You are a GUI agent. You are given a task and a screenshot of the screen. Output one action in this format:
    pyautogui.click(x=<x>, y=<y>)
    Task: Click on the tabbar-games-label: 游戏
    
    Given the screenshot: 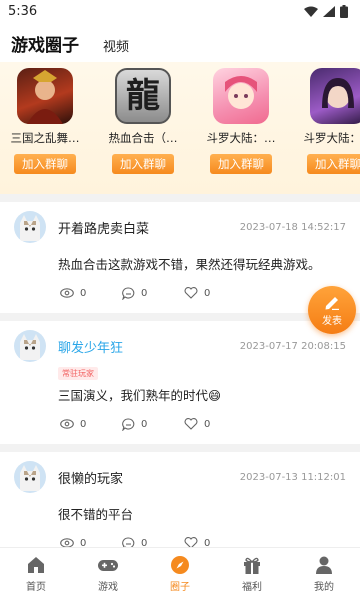 What is the action you would take?
    pyautogui.click(x=108, y=587)
    